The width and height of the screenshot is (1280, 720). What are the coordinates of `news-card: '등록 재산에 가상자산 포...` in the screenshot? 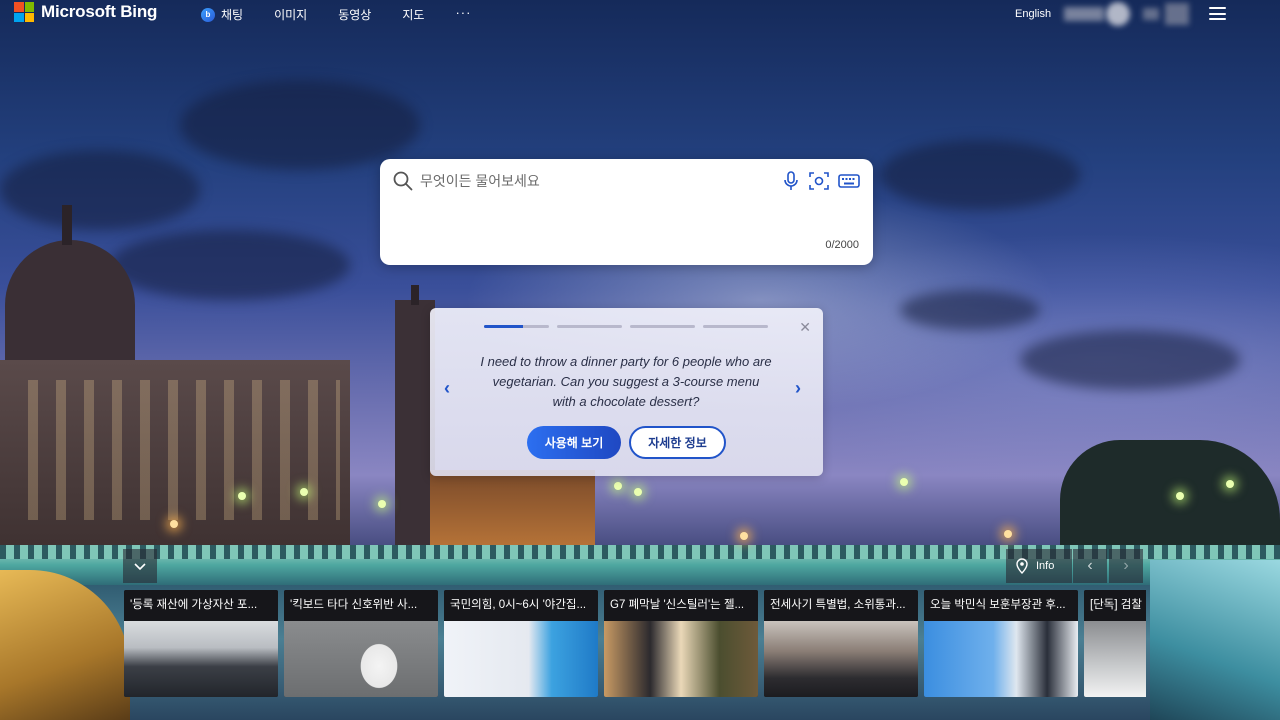 It's located at (201, 643).